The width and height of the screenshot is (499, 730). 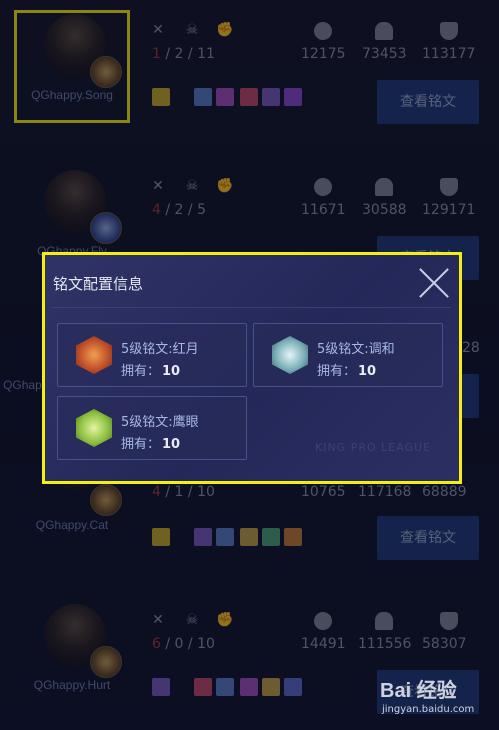 I want to click on baidu-logo: Bai 经验, so click(x=418, y=691).